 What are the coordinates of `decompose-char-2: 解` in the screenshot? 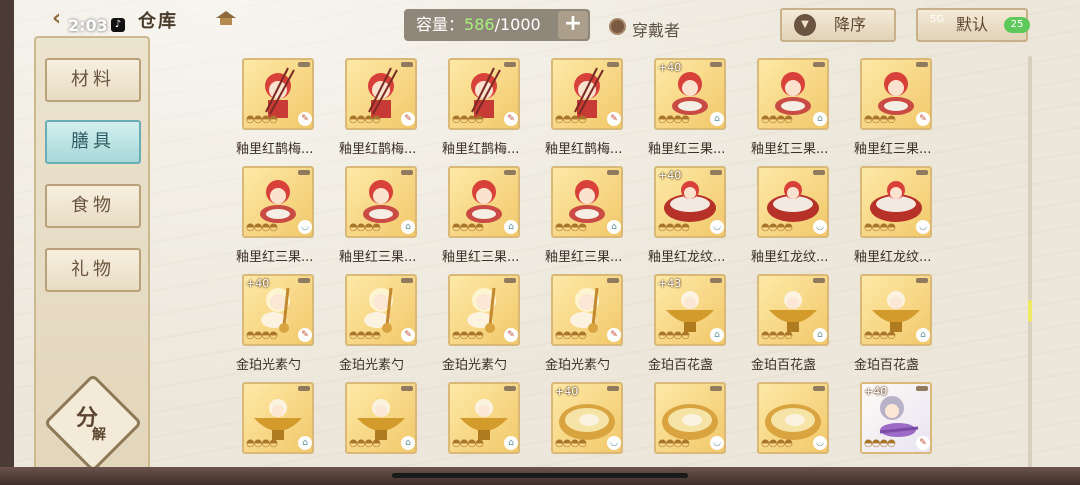 It's located at (99, 435).